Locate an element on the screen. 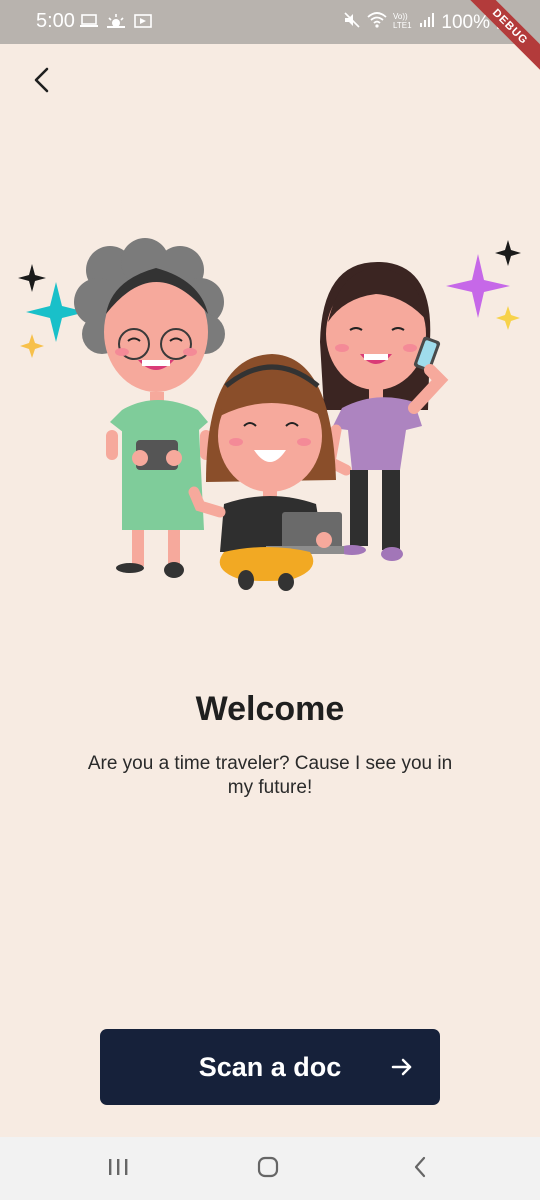 The image size is (540, 1200). volte-icon: Vo)) LTE1 is located at coordinates (403, 22).